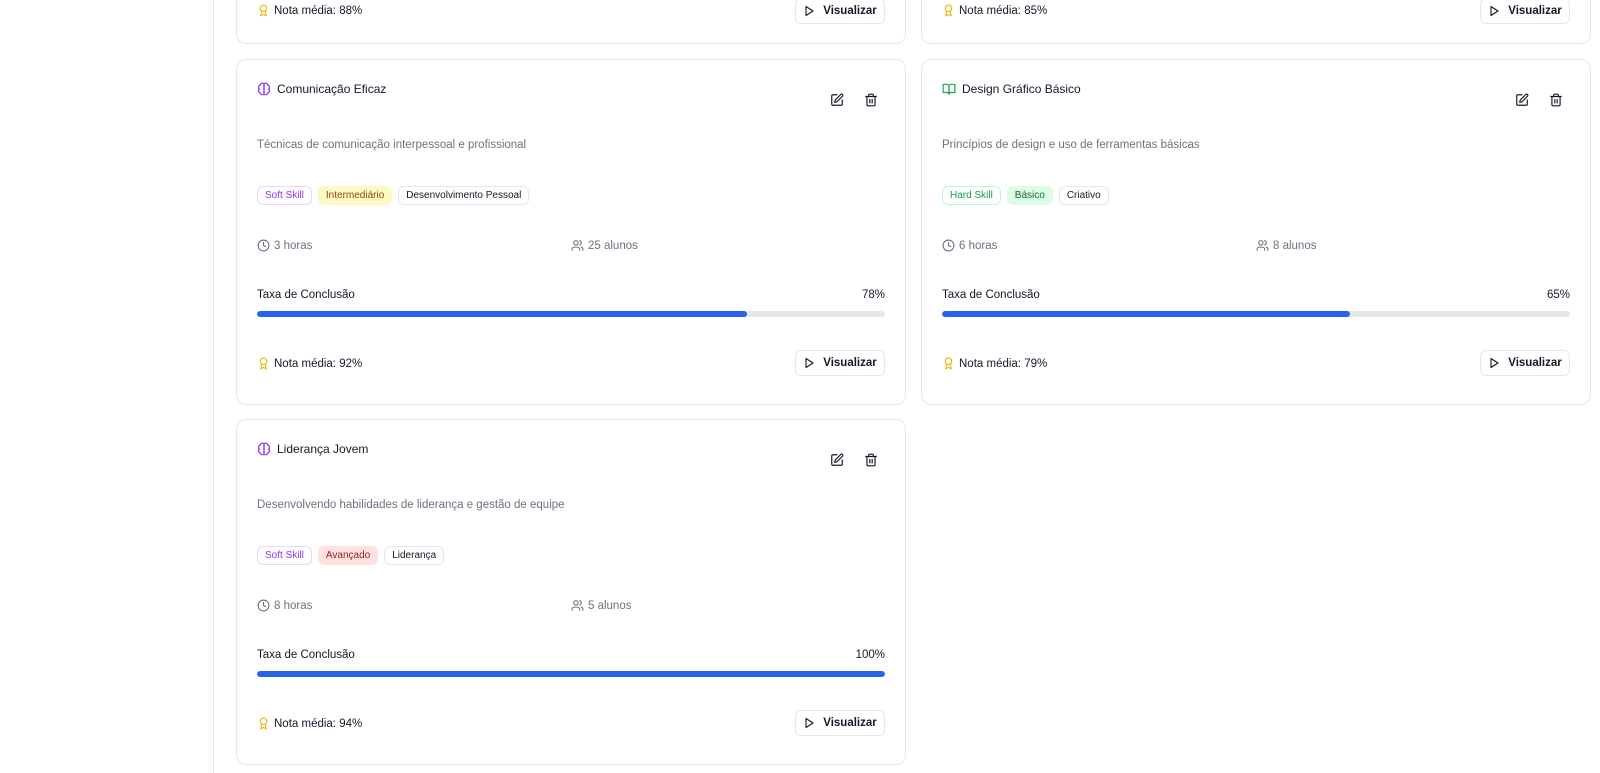 This screenshot has height=773, width=1600. I want to click on average-score-label: Nota média: 88%, so click(318, 10).